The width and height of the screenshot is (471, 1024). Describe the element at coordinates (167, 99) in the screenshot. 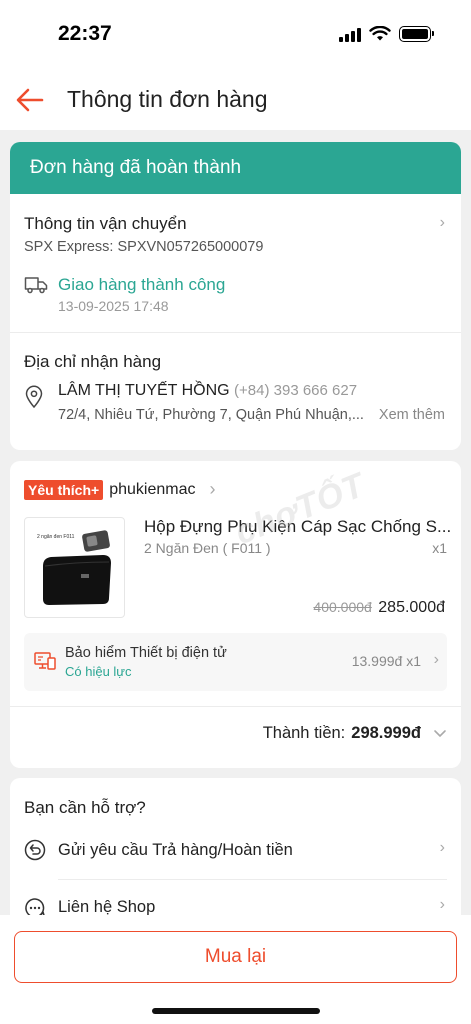

I see `page-title: Thông tin đơn hàng` at that location.